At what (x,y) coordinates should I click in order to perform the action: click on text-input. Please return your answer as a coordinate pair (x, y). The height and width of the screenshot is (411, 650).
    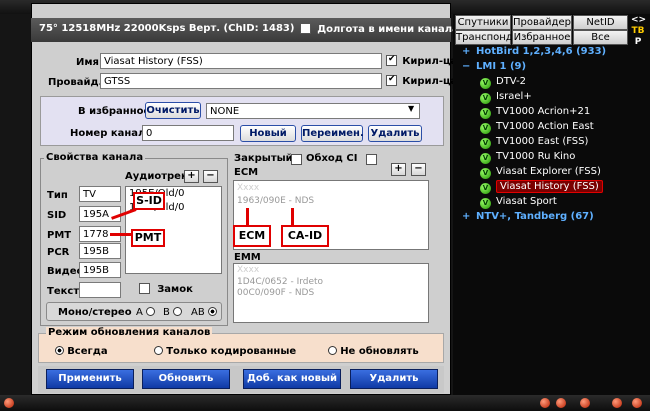
    Looking at the image, I should click on (100, 290).